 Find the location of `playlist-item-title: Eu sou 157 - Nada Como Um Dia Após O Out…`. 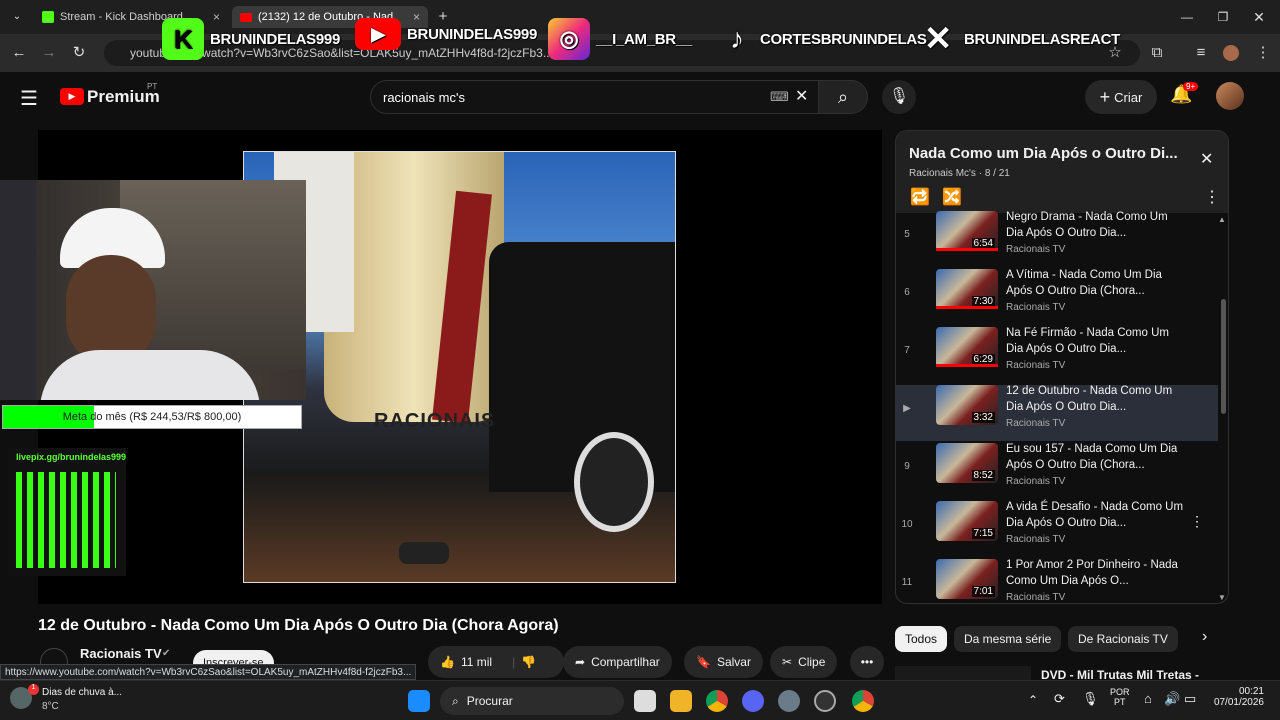

playlist-item-title: Eu sou 157 - Nada Como Um Dia Após O Out… is located at coordinates (1096, 457).